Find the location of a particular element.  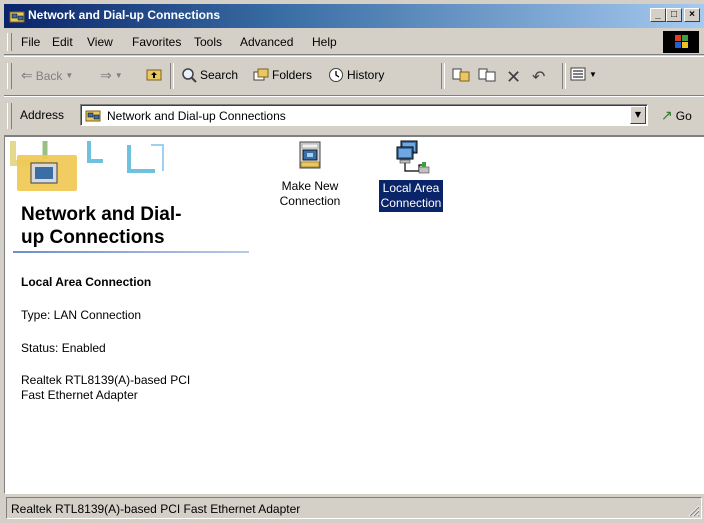

details-status: Status: Enabled is located at coordinates (63, 348).